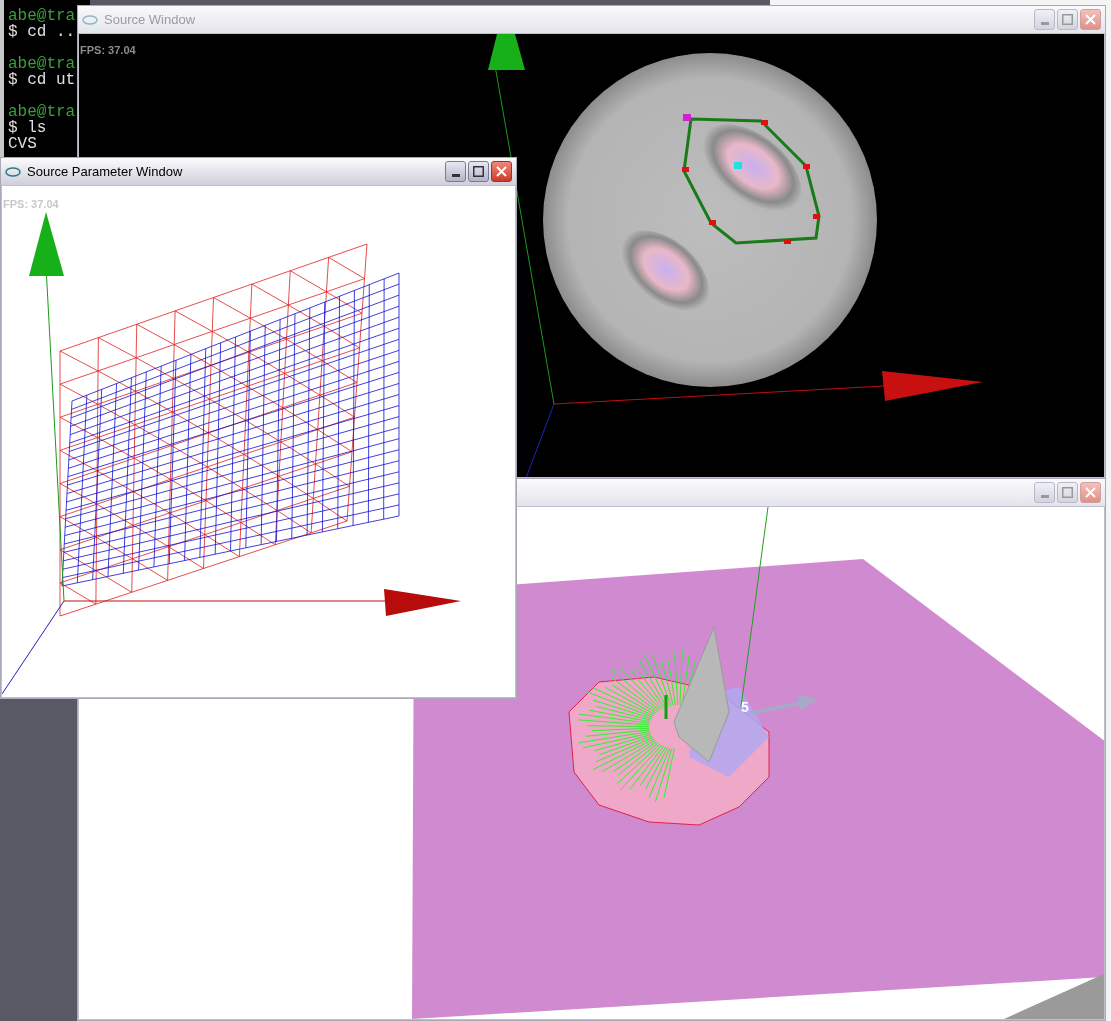 The image size is (1111, 1021). Describe the element at coordinates (105, 171) in the screenshot. I see `window-title: Source Parameter Window` at that location.